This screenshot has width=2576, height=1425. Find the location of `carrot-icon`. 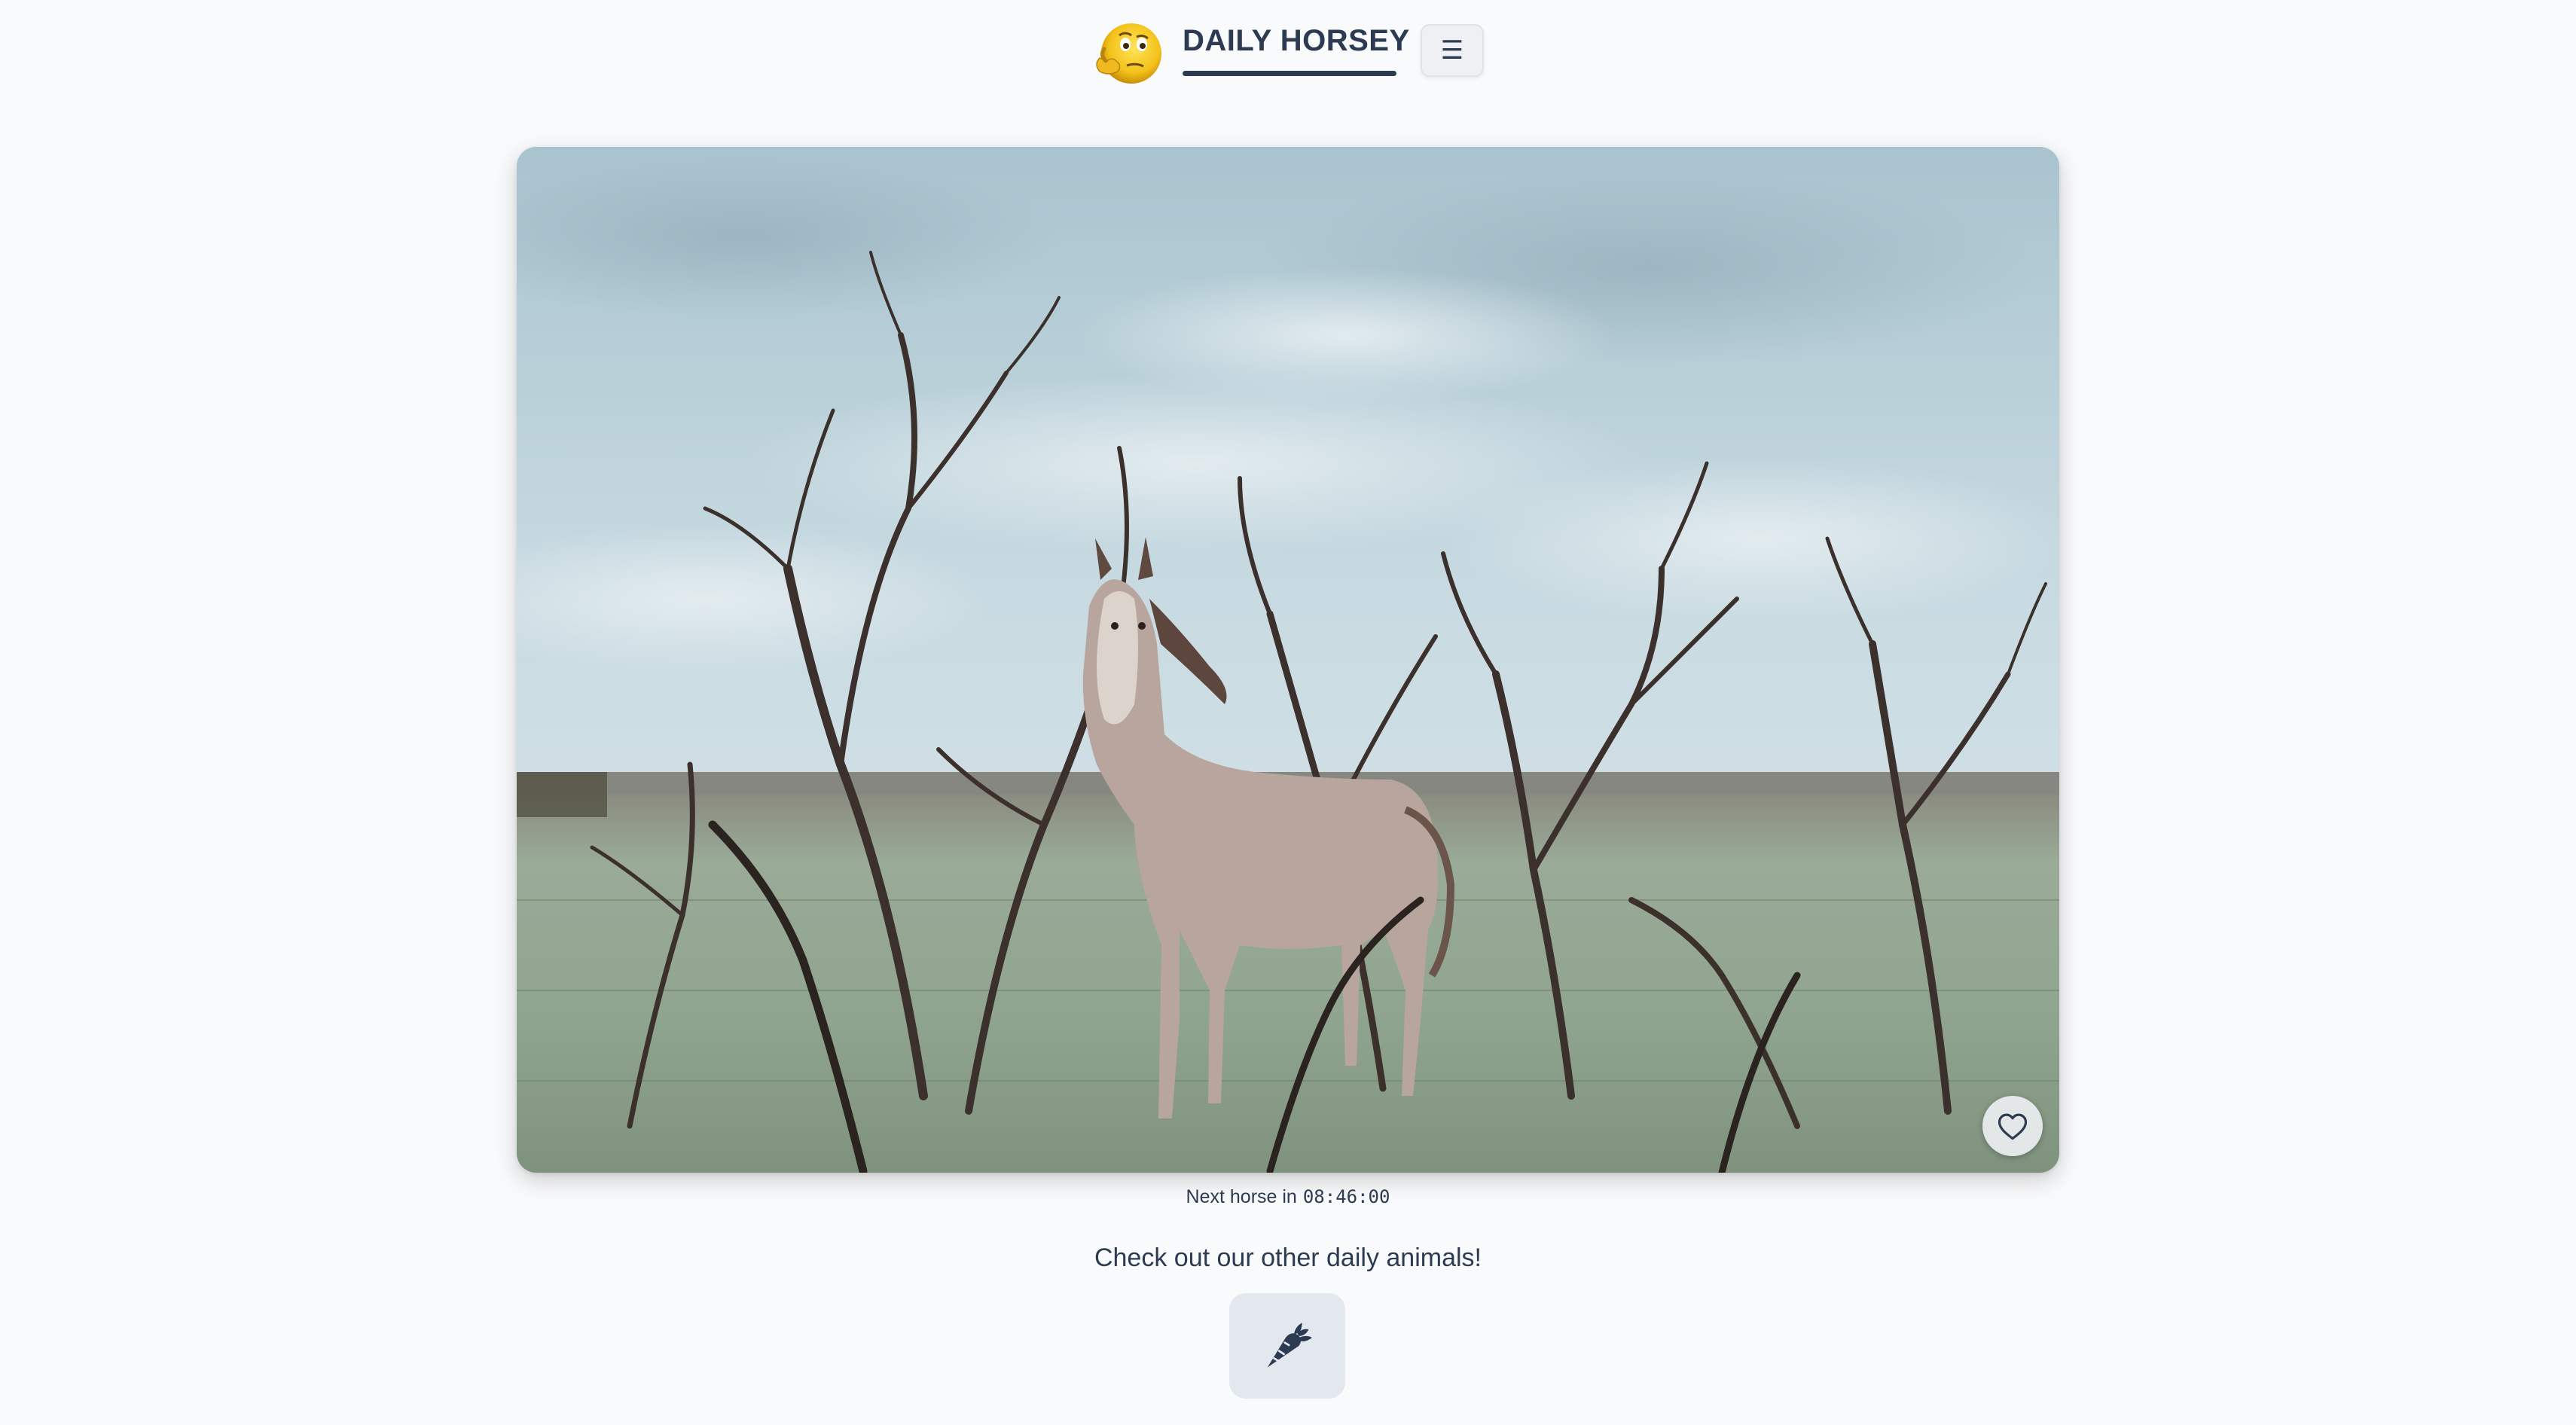

carrot-icon is located at coordinates (1290, 1346).